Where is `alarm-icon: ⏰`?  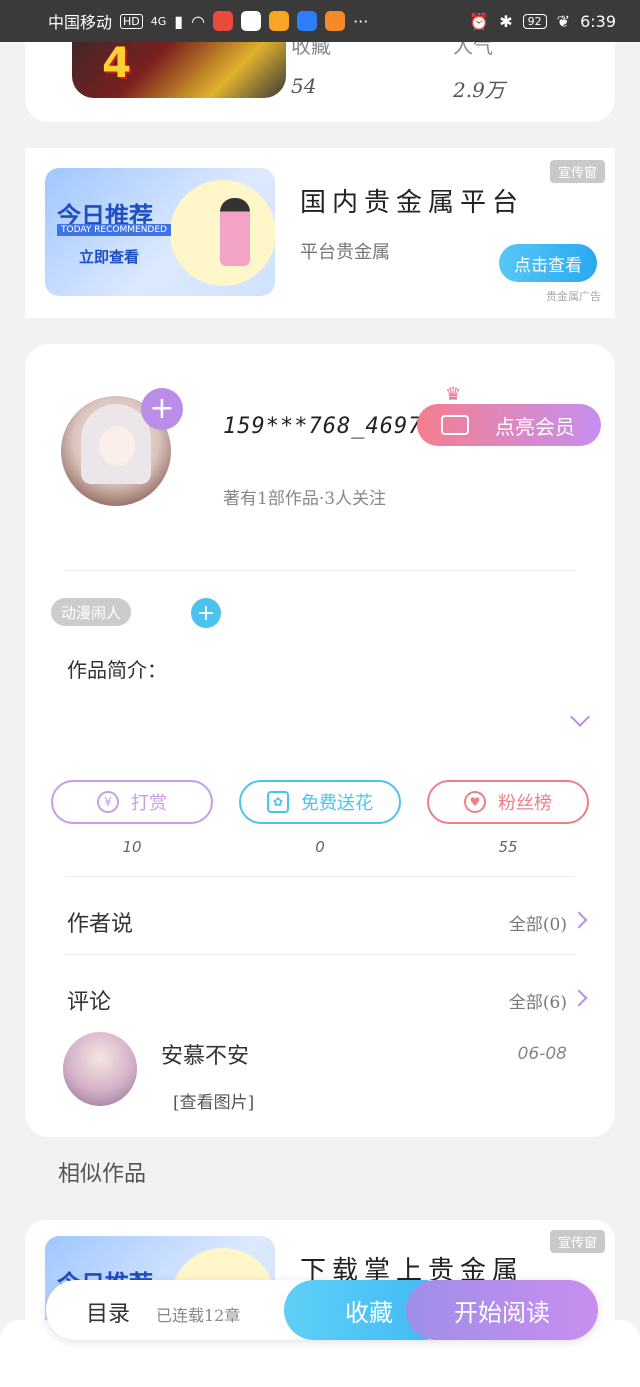
alarm-icon: ⏰ is located at coordinates (479, 21).